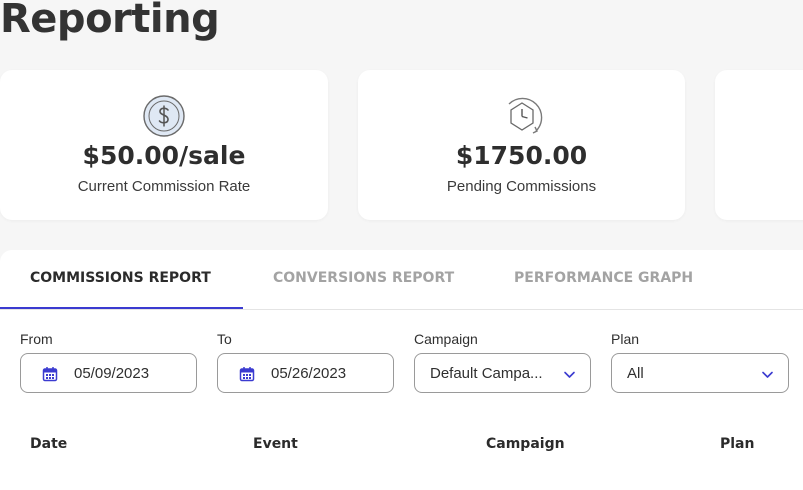 The image size is (803, 490). What do you see at coordinates (363, 278) in the screenshot?
I see `tab-conversions-report: CONVERSIONS REPORT` at bounding box center [363, 278].